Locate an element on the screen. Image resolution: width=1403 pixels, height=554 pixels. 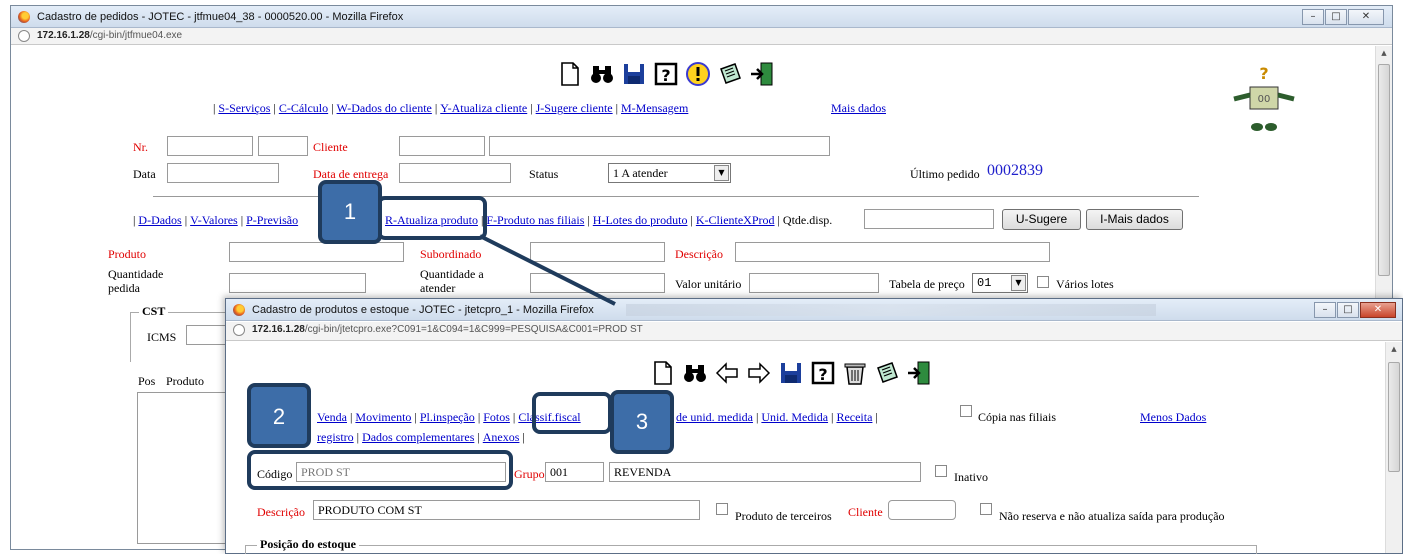
menos-dados-link: Menos Dados is located at coordinates (1173, 417).